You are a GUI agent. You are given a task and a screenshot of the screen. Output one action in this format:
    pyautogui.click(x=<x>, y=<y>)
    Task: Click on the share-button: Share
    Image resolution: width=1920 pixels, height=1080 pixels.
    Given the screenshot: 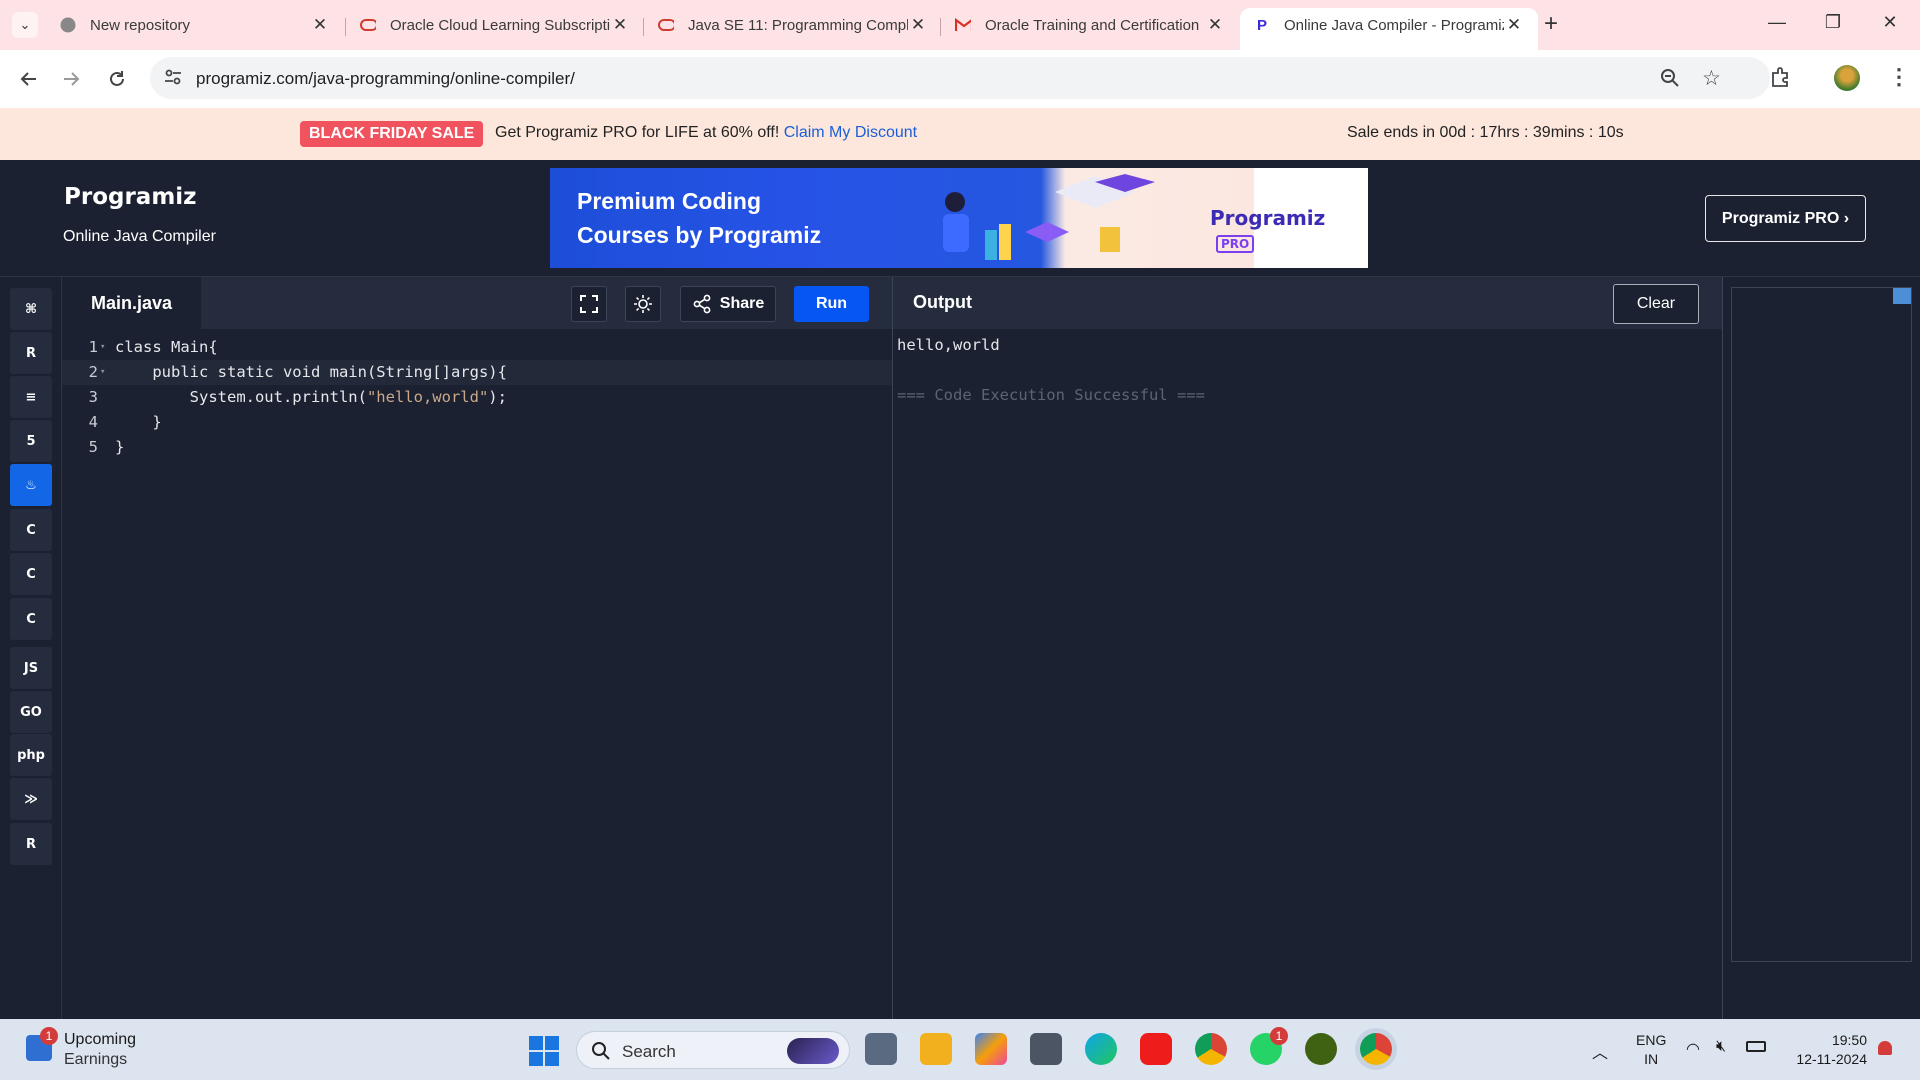 What is the action you would take?
    pyautogui.click(x=728, y=304)
    